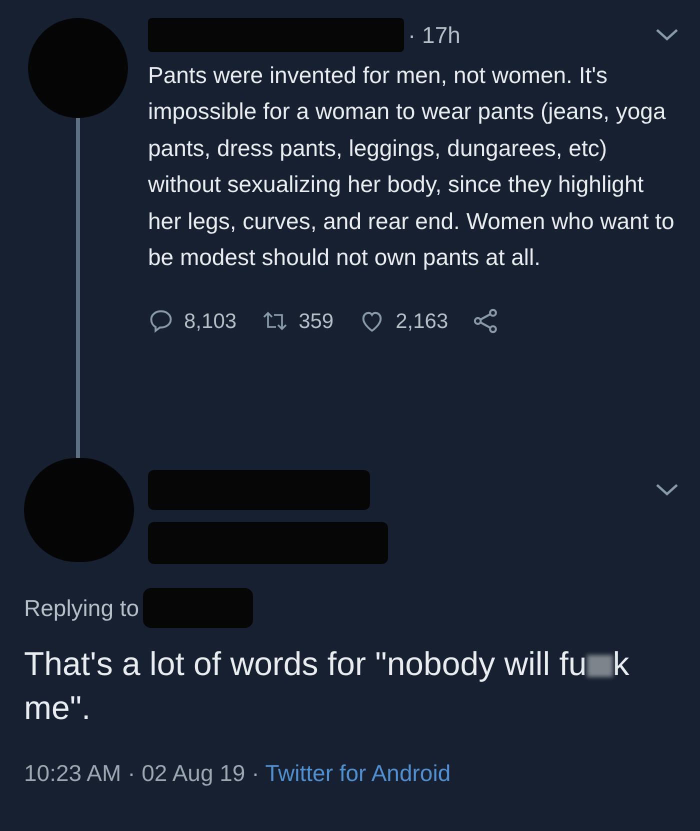 Image resolution: width=700 pixels, height=831 pixels. Describe the element at coordinates (210, 321) in the screenshot. I see `action-count: 8,103` at that location.